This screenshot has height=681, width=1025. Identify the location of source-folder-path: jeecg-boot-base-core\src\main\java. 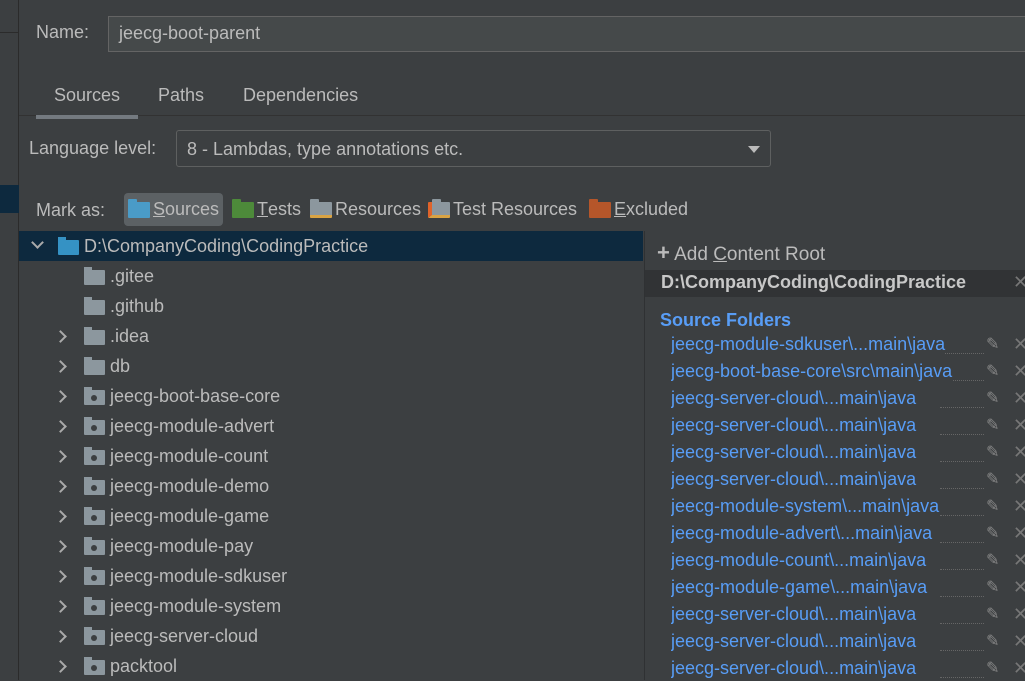
(812, 371).